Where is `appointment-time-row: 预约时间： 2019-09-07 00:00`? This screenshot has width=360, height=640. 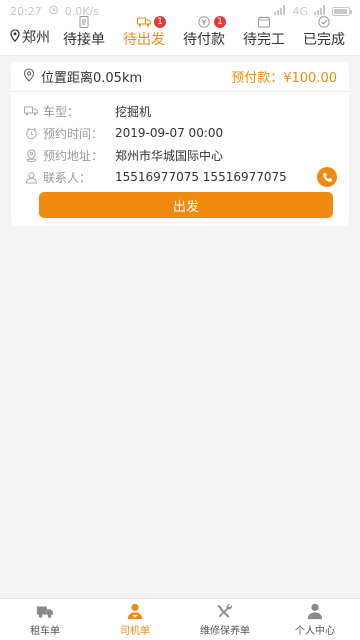
appointment-time-row: 预约时间： 2019-09-07 00:00 is located at coordinates (180, 133).